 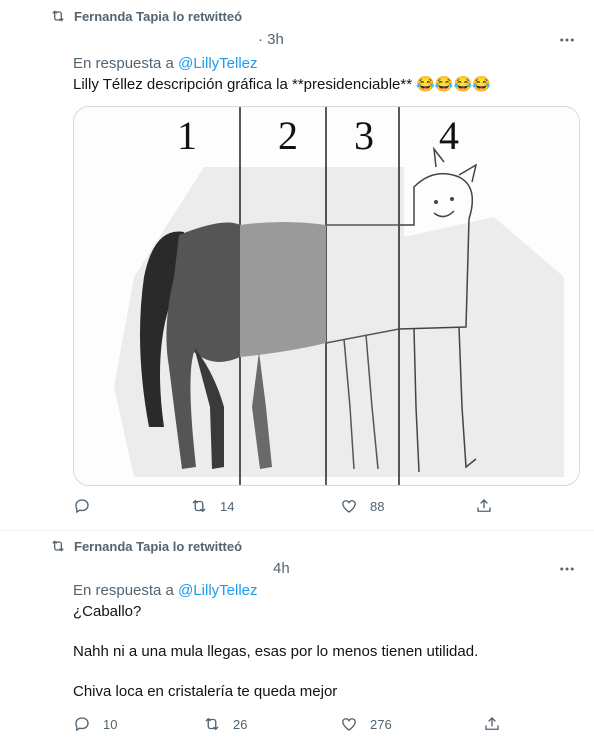 What do you see at coordinates (281, 568) in the screenshot?
I see `tweet-timestamp: 4h` at bounding box center [281, 568].